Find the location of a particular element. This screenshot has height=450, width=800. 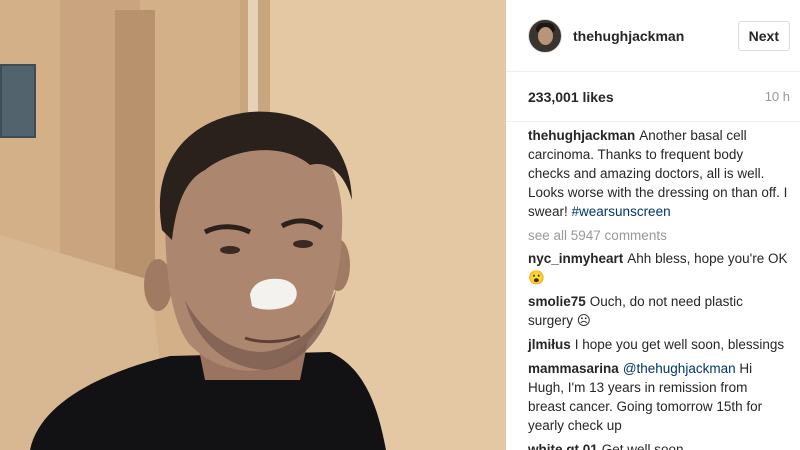

caption-hashtag: #wearsunscreen is located at coordinates (621, 211).